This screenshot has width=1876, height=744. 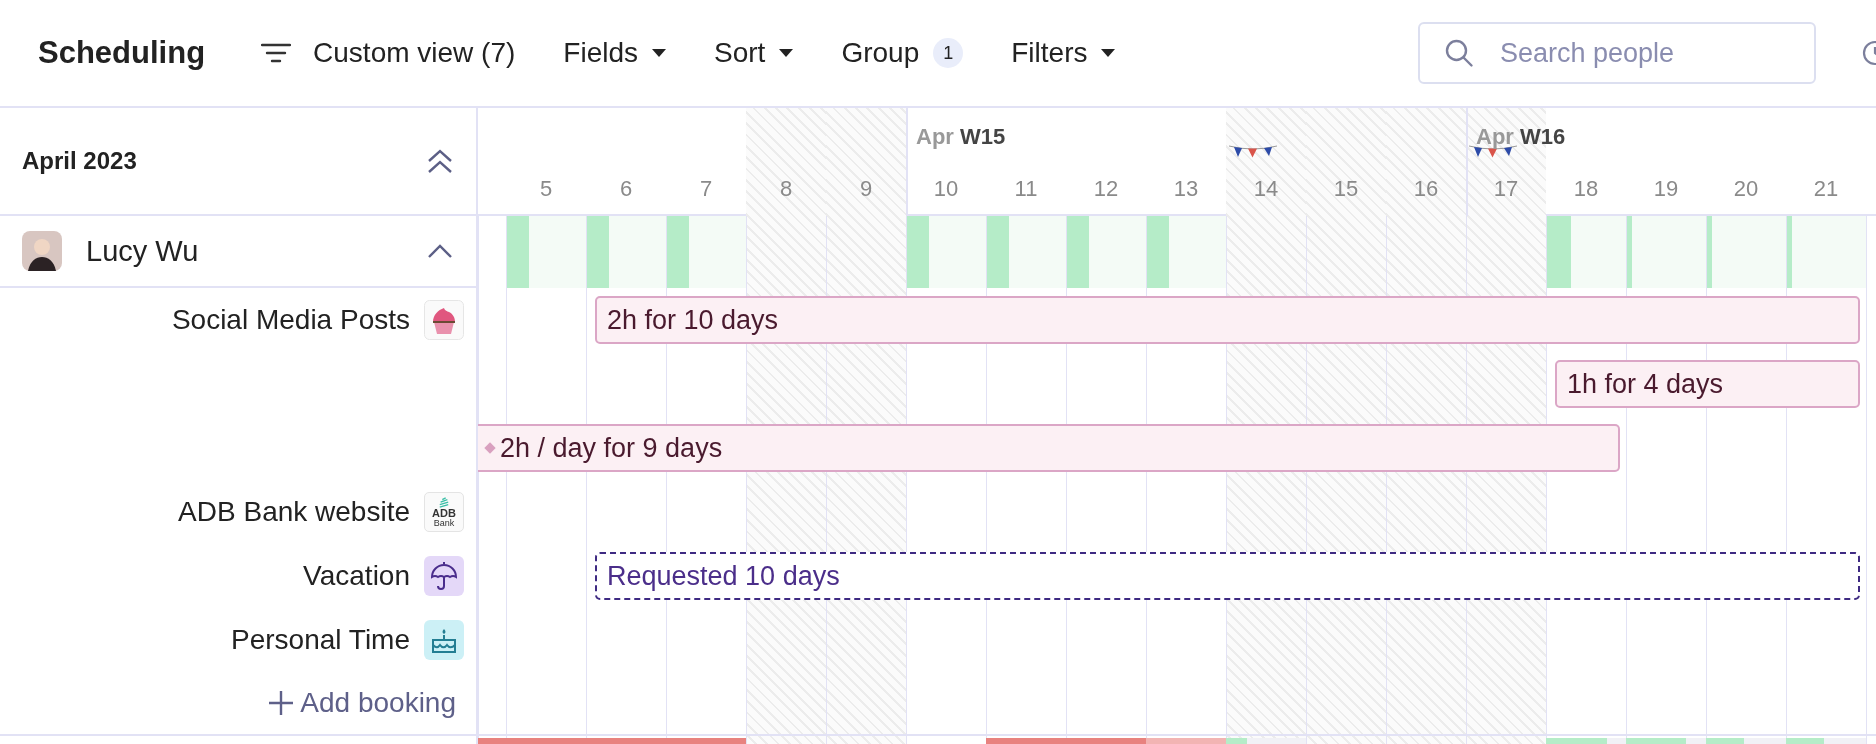 I want to click on count-badge: 1, so click(x=948, y=53).